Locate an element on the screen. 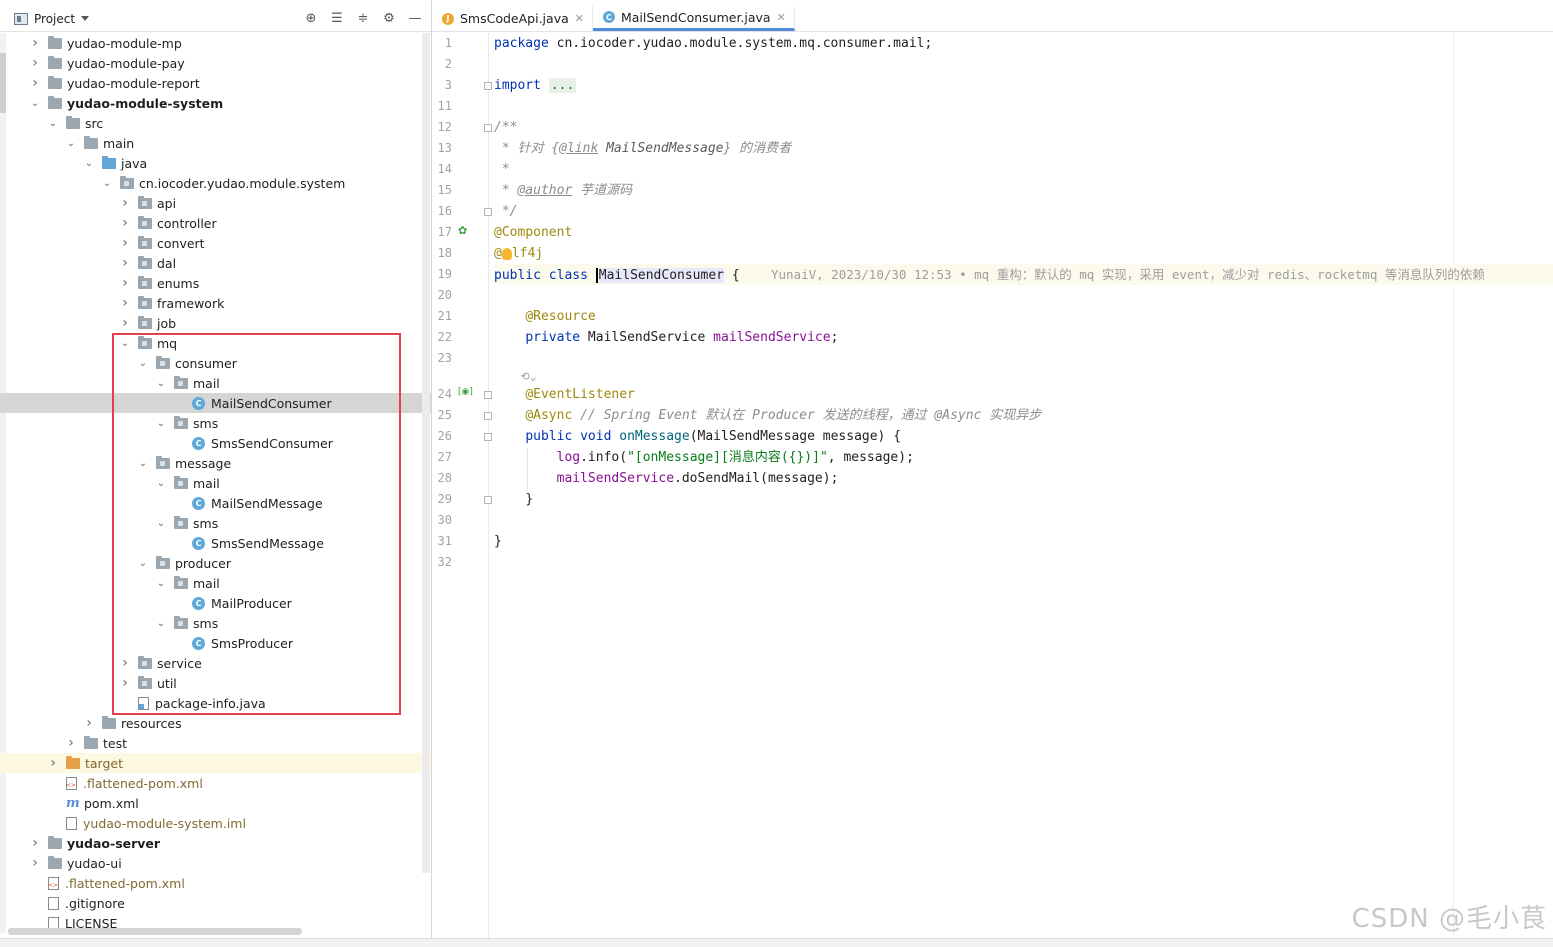  tree-vertical-scrollbar is located at coordinates (426, 453).